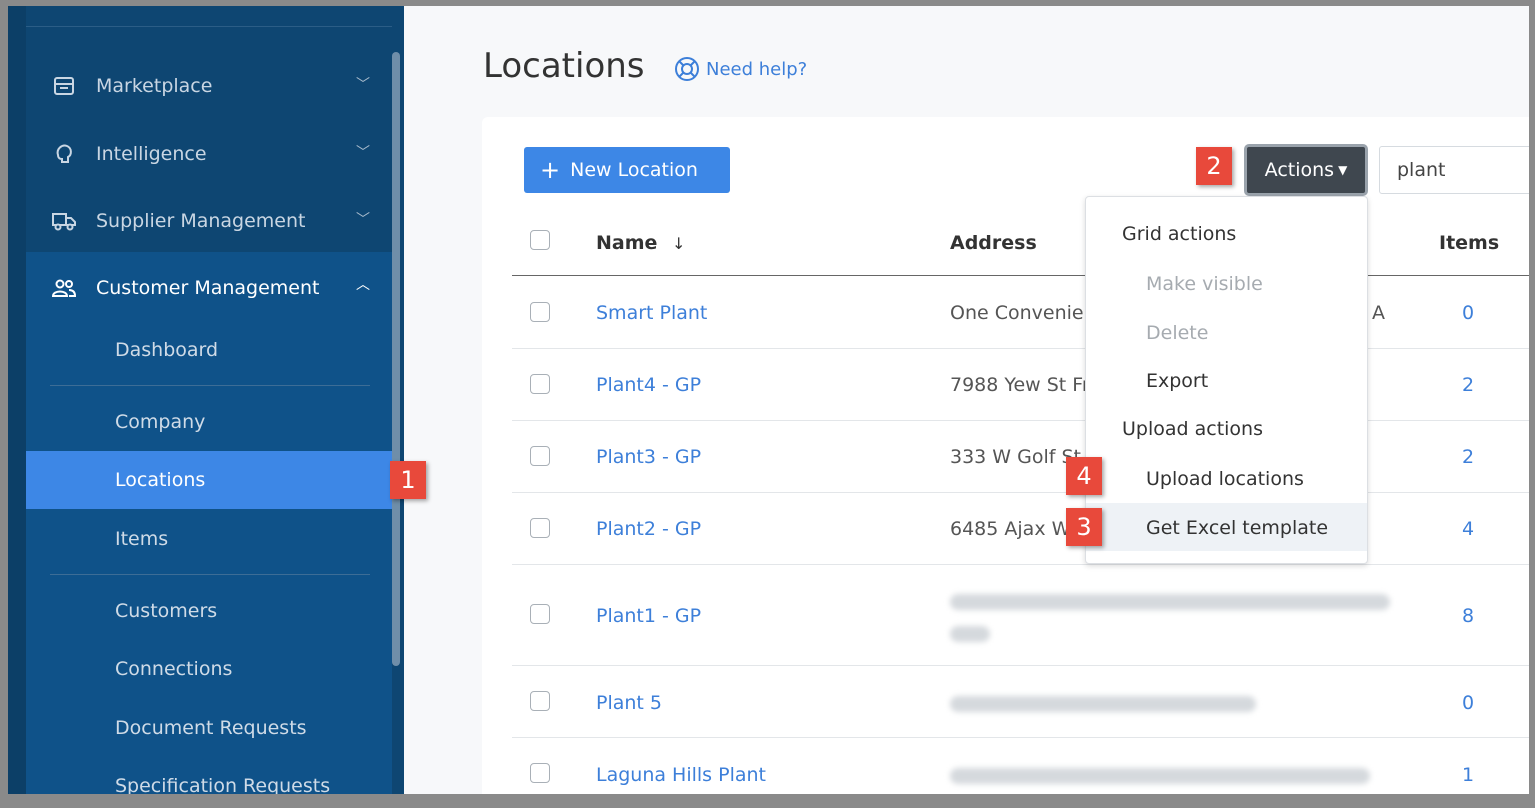 The image size is (1535, 808). Describe the element at coordinates (1192, 429) in the screenshot. I see `menu-header-upload-actions: Upload actions` at that location.